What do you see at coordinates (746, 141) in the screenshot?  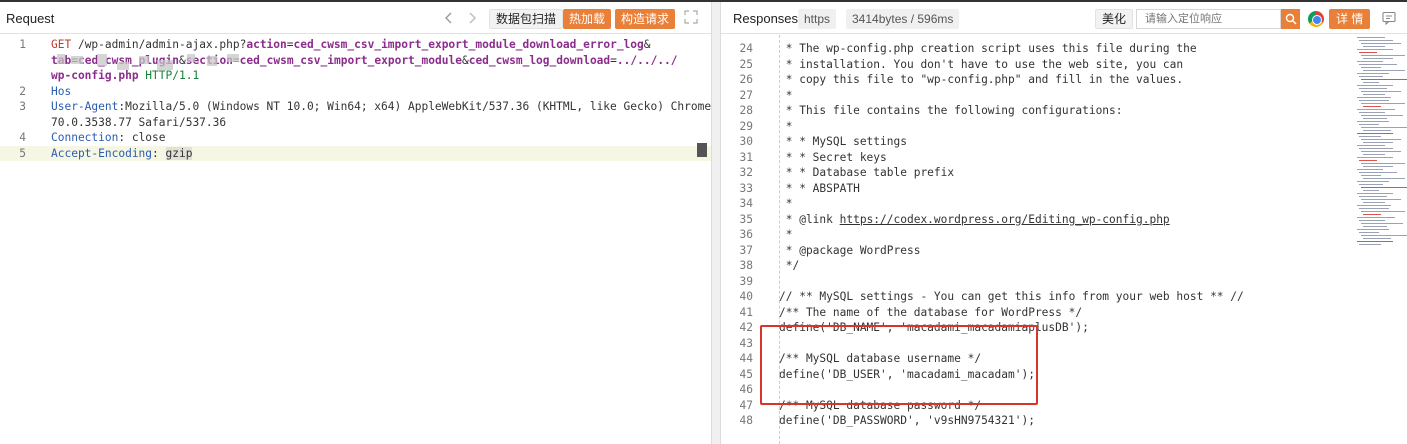 I see `line-number: 30` at bounding box center [746, 141].